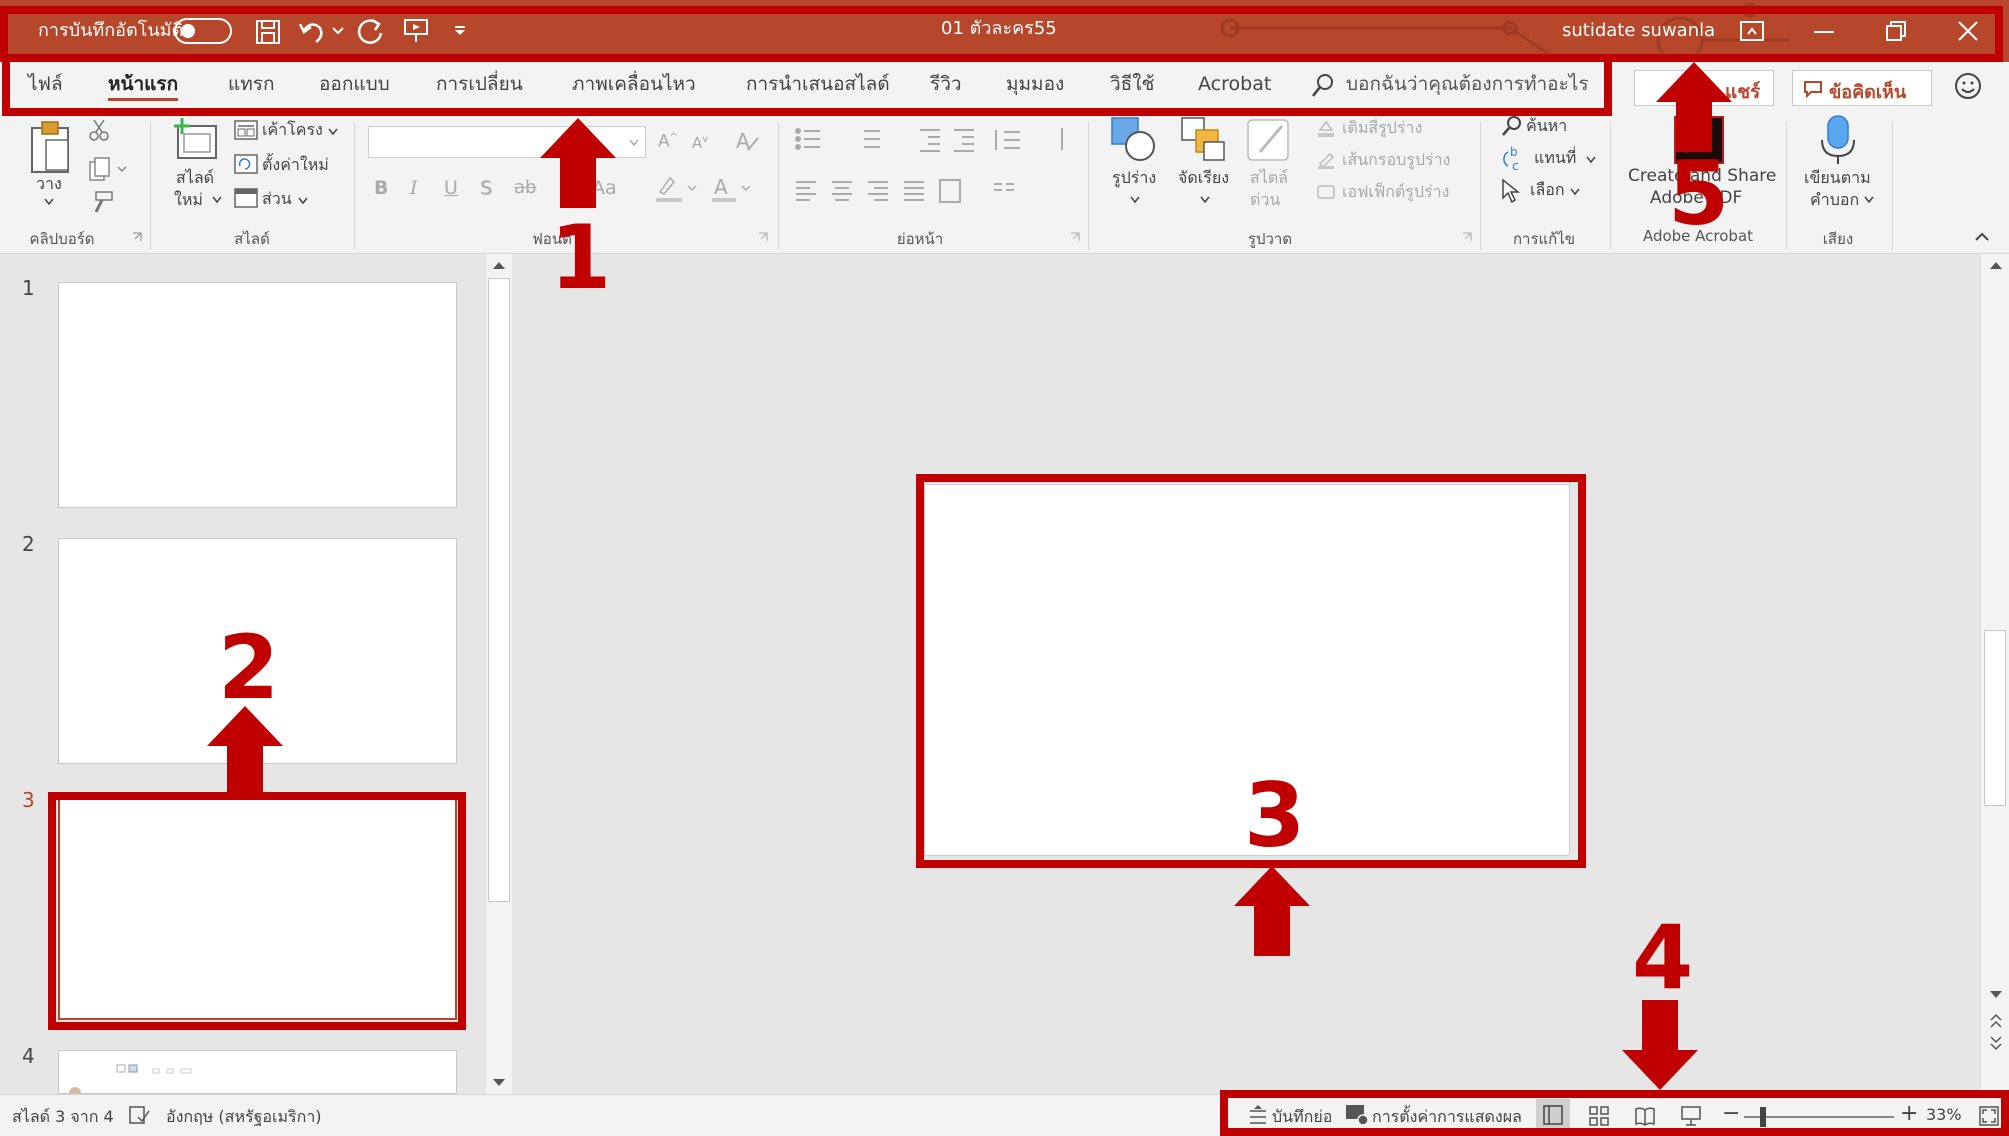 Image resolution: width=2009 pixels, height=1136 pixels. What do you see at coordinates (1302, 1117) in the screenshot?
I see `notes-button: บันทึกย่อ` at bounding box center [1302, 1117].